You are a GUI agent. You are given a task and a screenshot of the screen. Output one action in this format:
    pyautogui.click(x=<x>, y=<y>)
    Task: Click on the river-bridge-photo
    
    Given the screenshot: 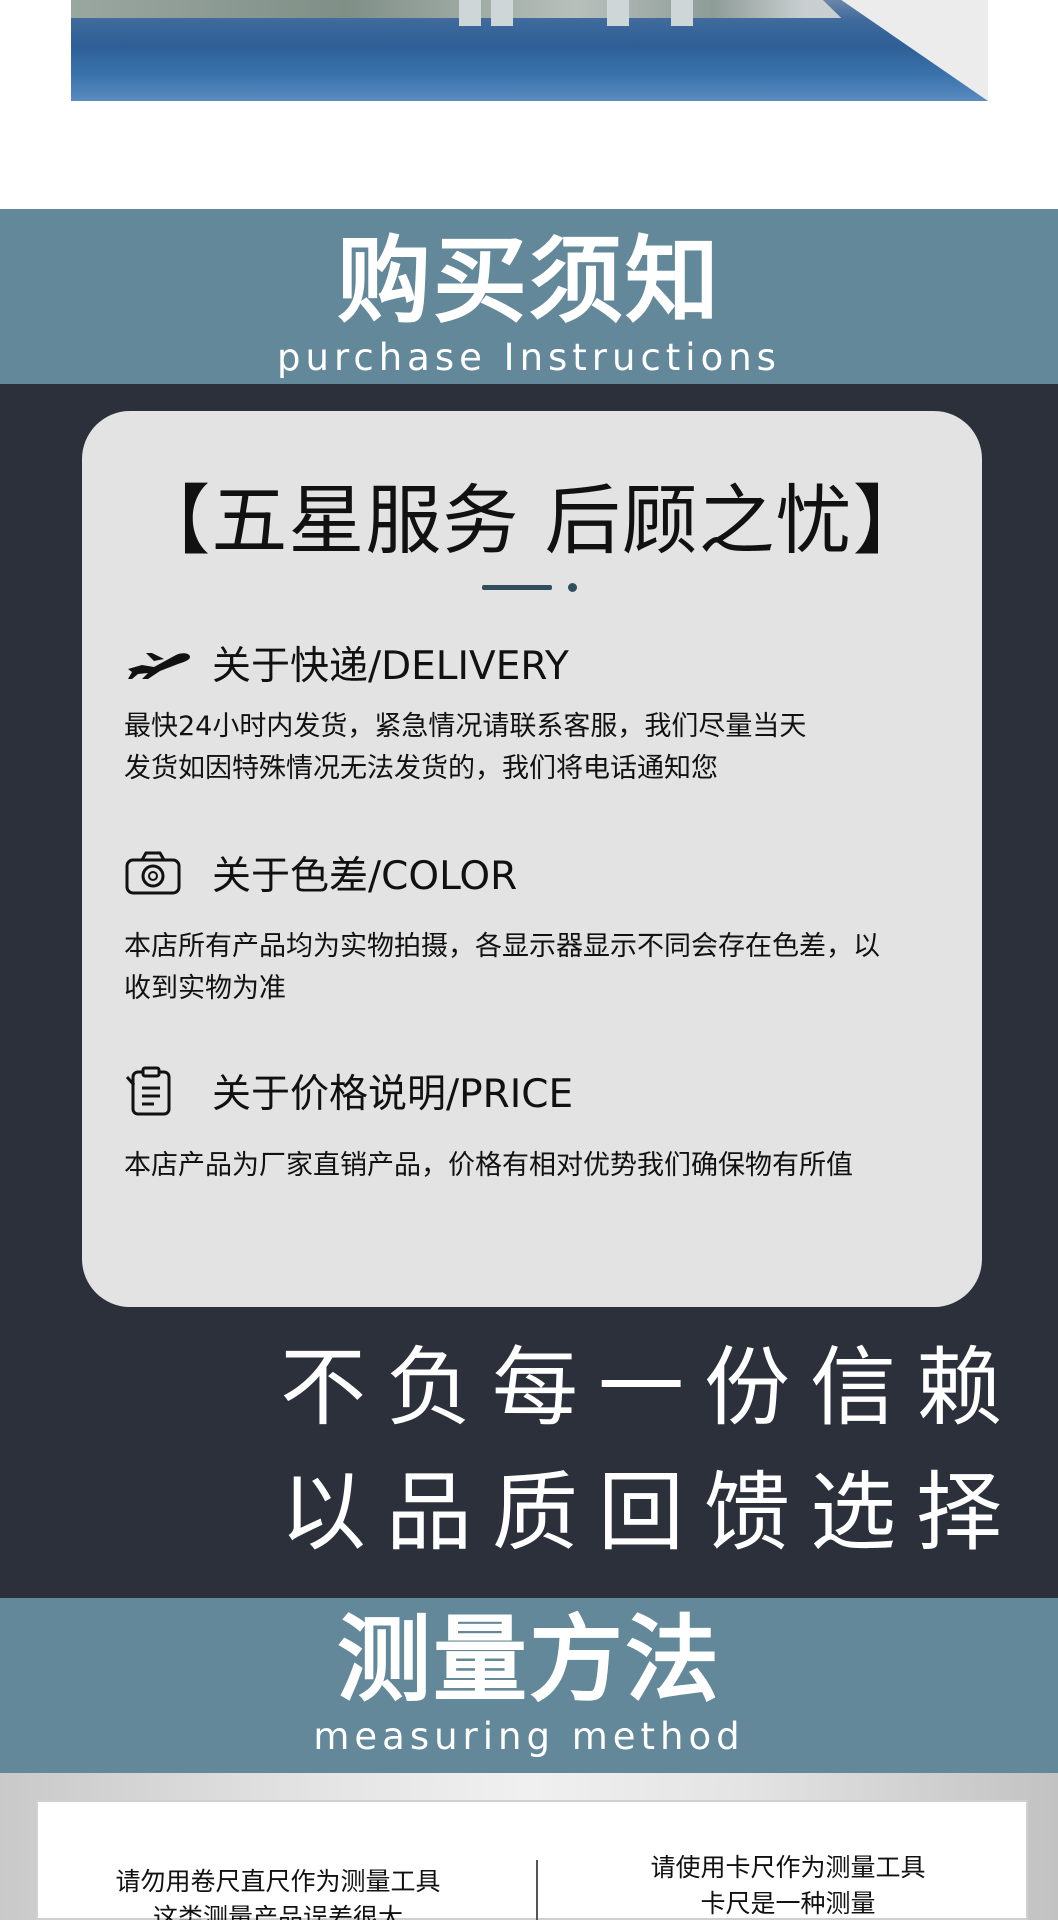 What is the action you would take?
    pyautogui.click(x=529, y=50)
    